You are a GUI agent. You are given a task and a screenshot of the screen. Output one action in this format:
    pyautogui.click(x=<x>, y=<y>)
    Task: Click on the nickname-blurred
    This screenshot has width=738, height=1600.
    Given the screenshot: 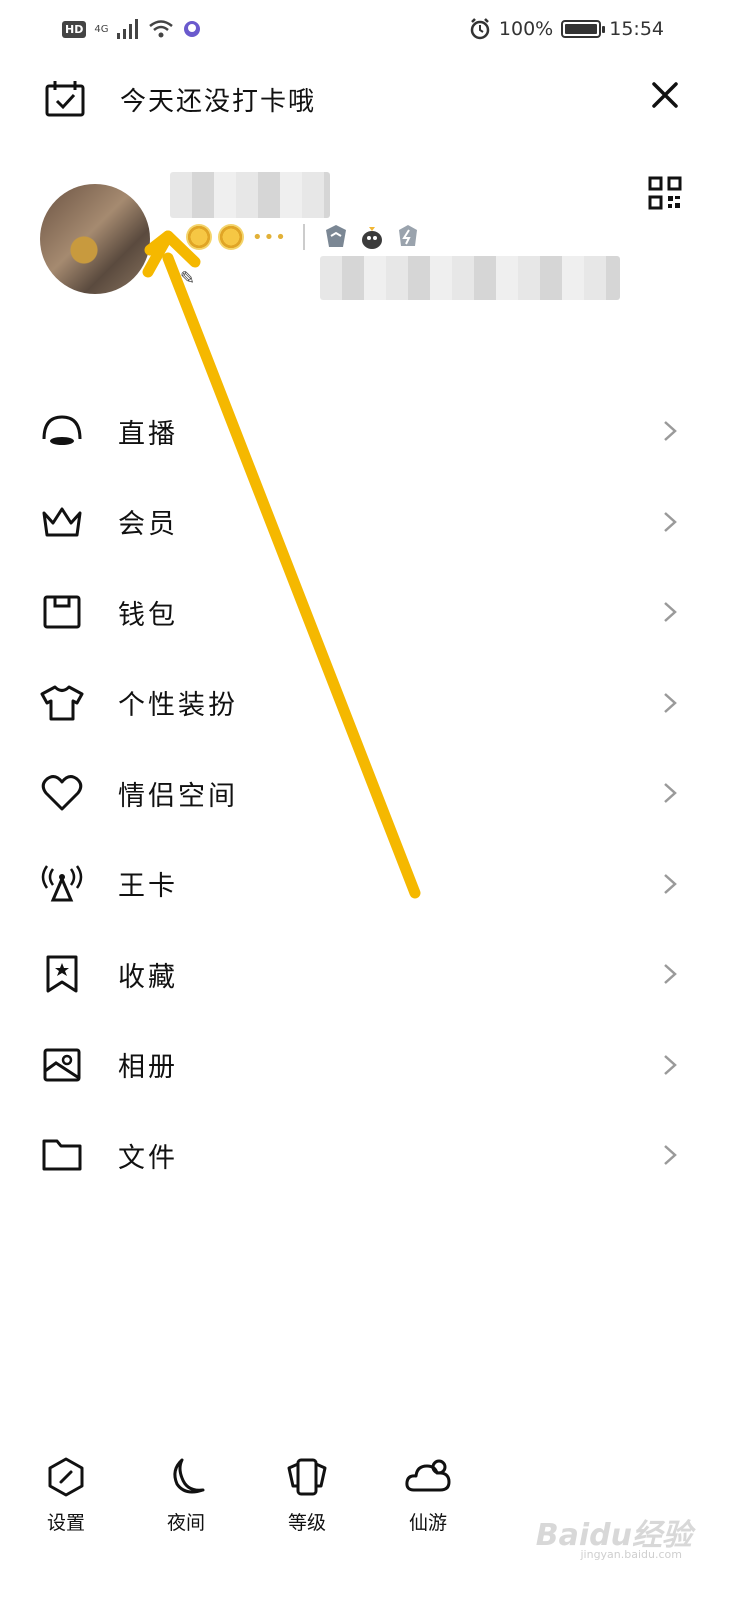 What is the action you would take?
    pyautogui.click(x=250, y=195)
    